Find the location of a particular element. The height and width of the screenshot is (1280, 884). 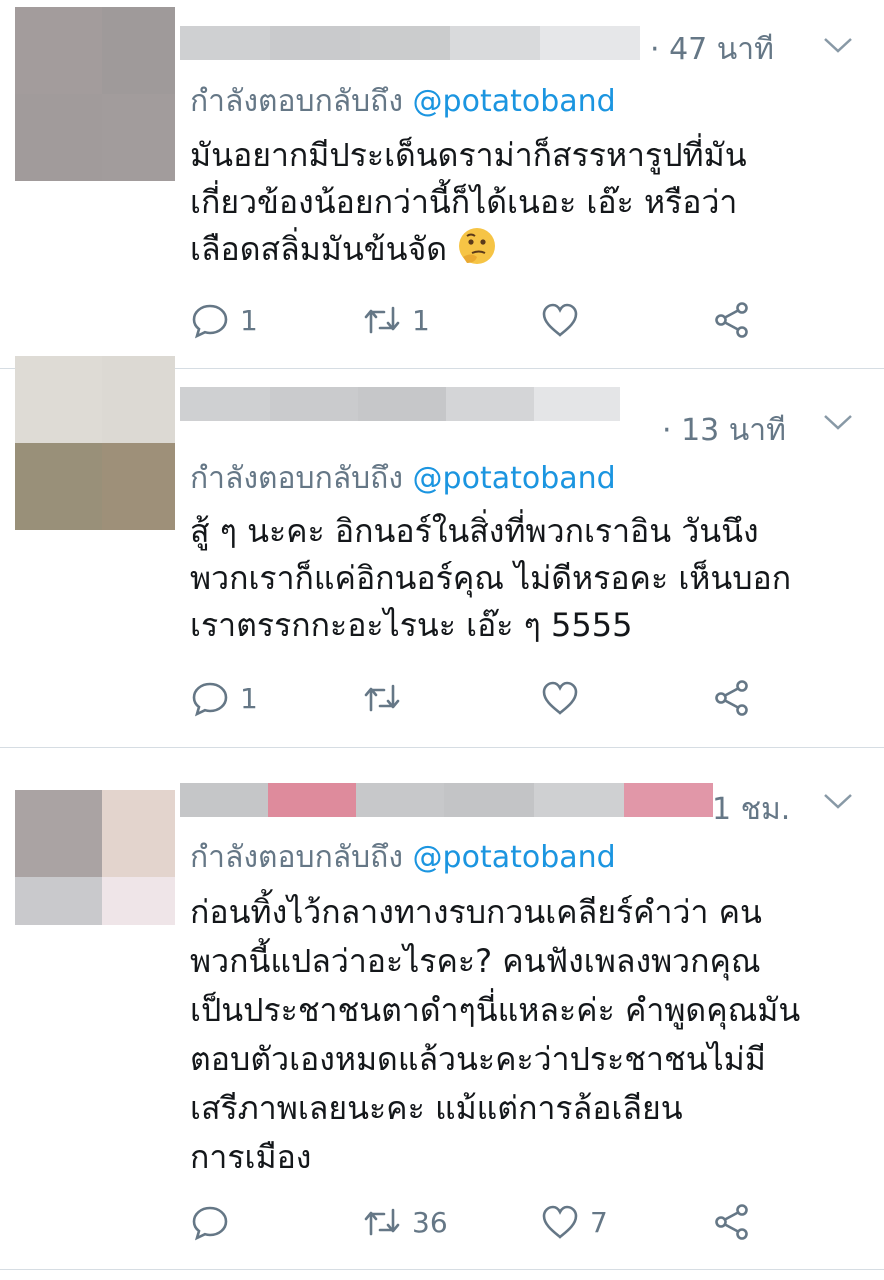

text-line: เลือดสลิ่มมันข้นจัด is located at coordinates (530, 249).